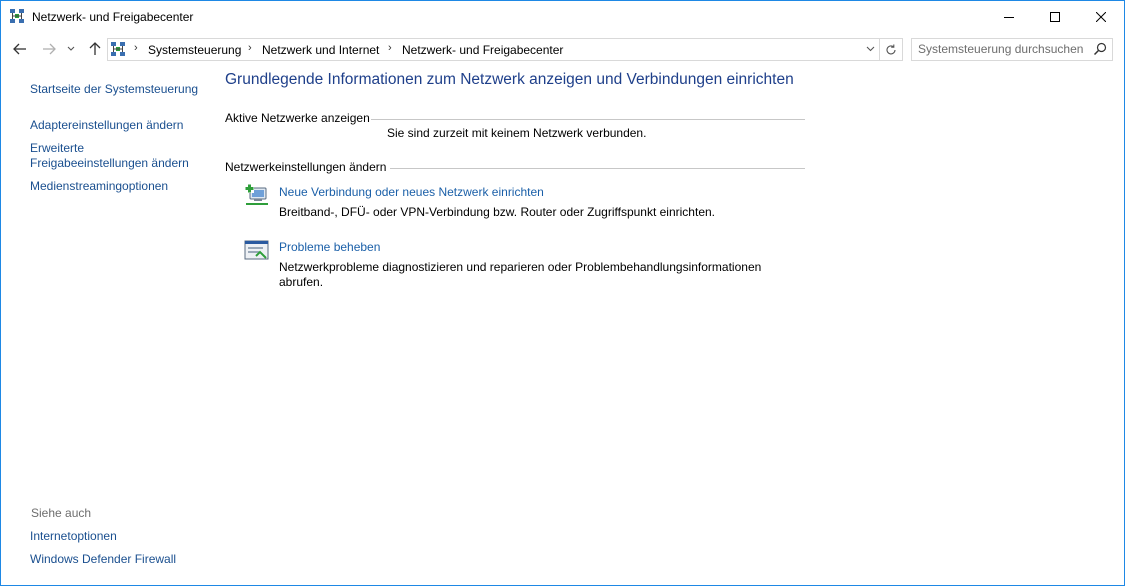  Describe the element at coordinates (109, 163) in the screenshot. I see `sidebar-item-label: Freigabeeinstellungen ändern` at that location.